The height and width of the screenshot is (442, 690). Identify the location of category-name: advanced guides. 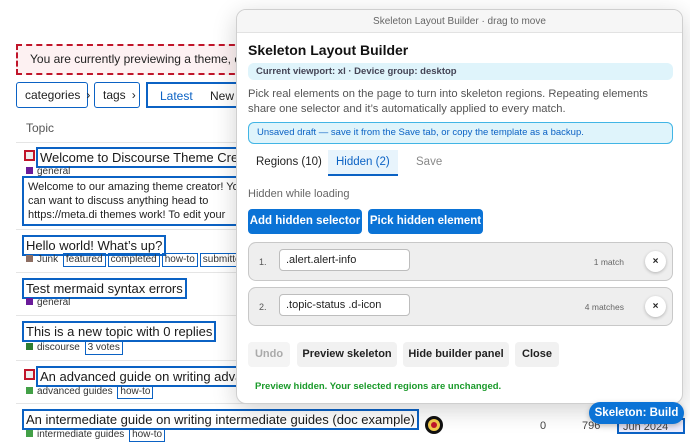
(75, 391).